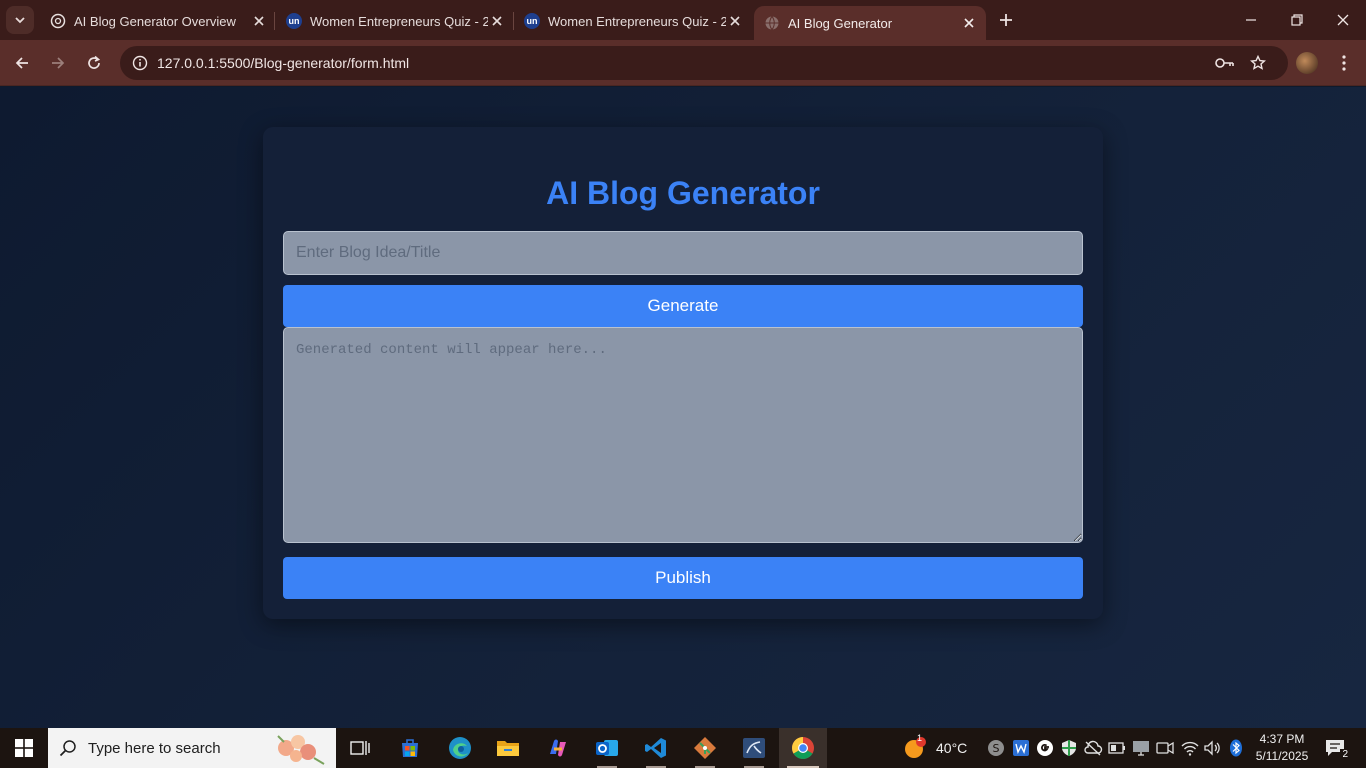 The width and height of the screenshot is (1366, 768). What do you see at coordinates (58, 21) in the screenshot?
I see `openai-favicon-icon` at bounding box center [58, 21].